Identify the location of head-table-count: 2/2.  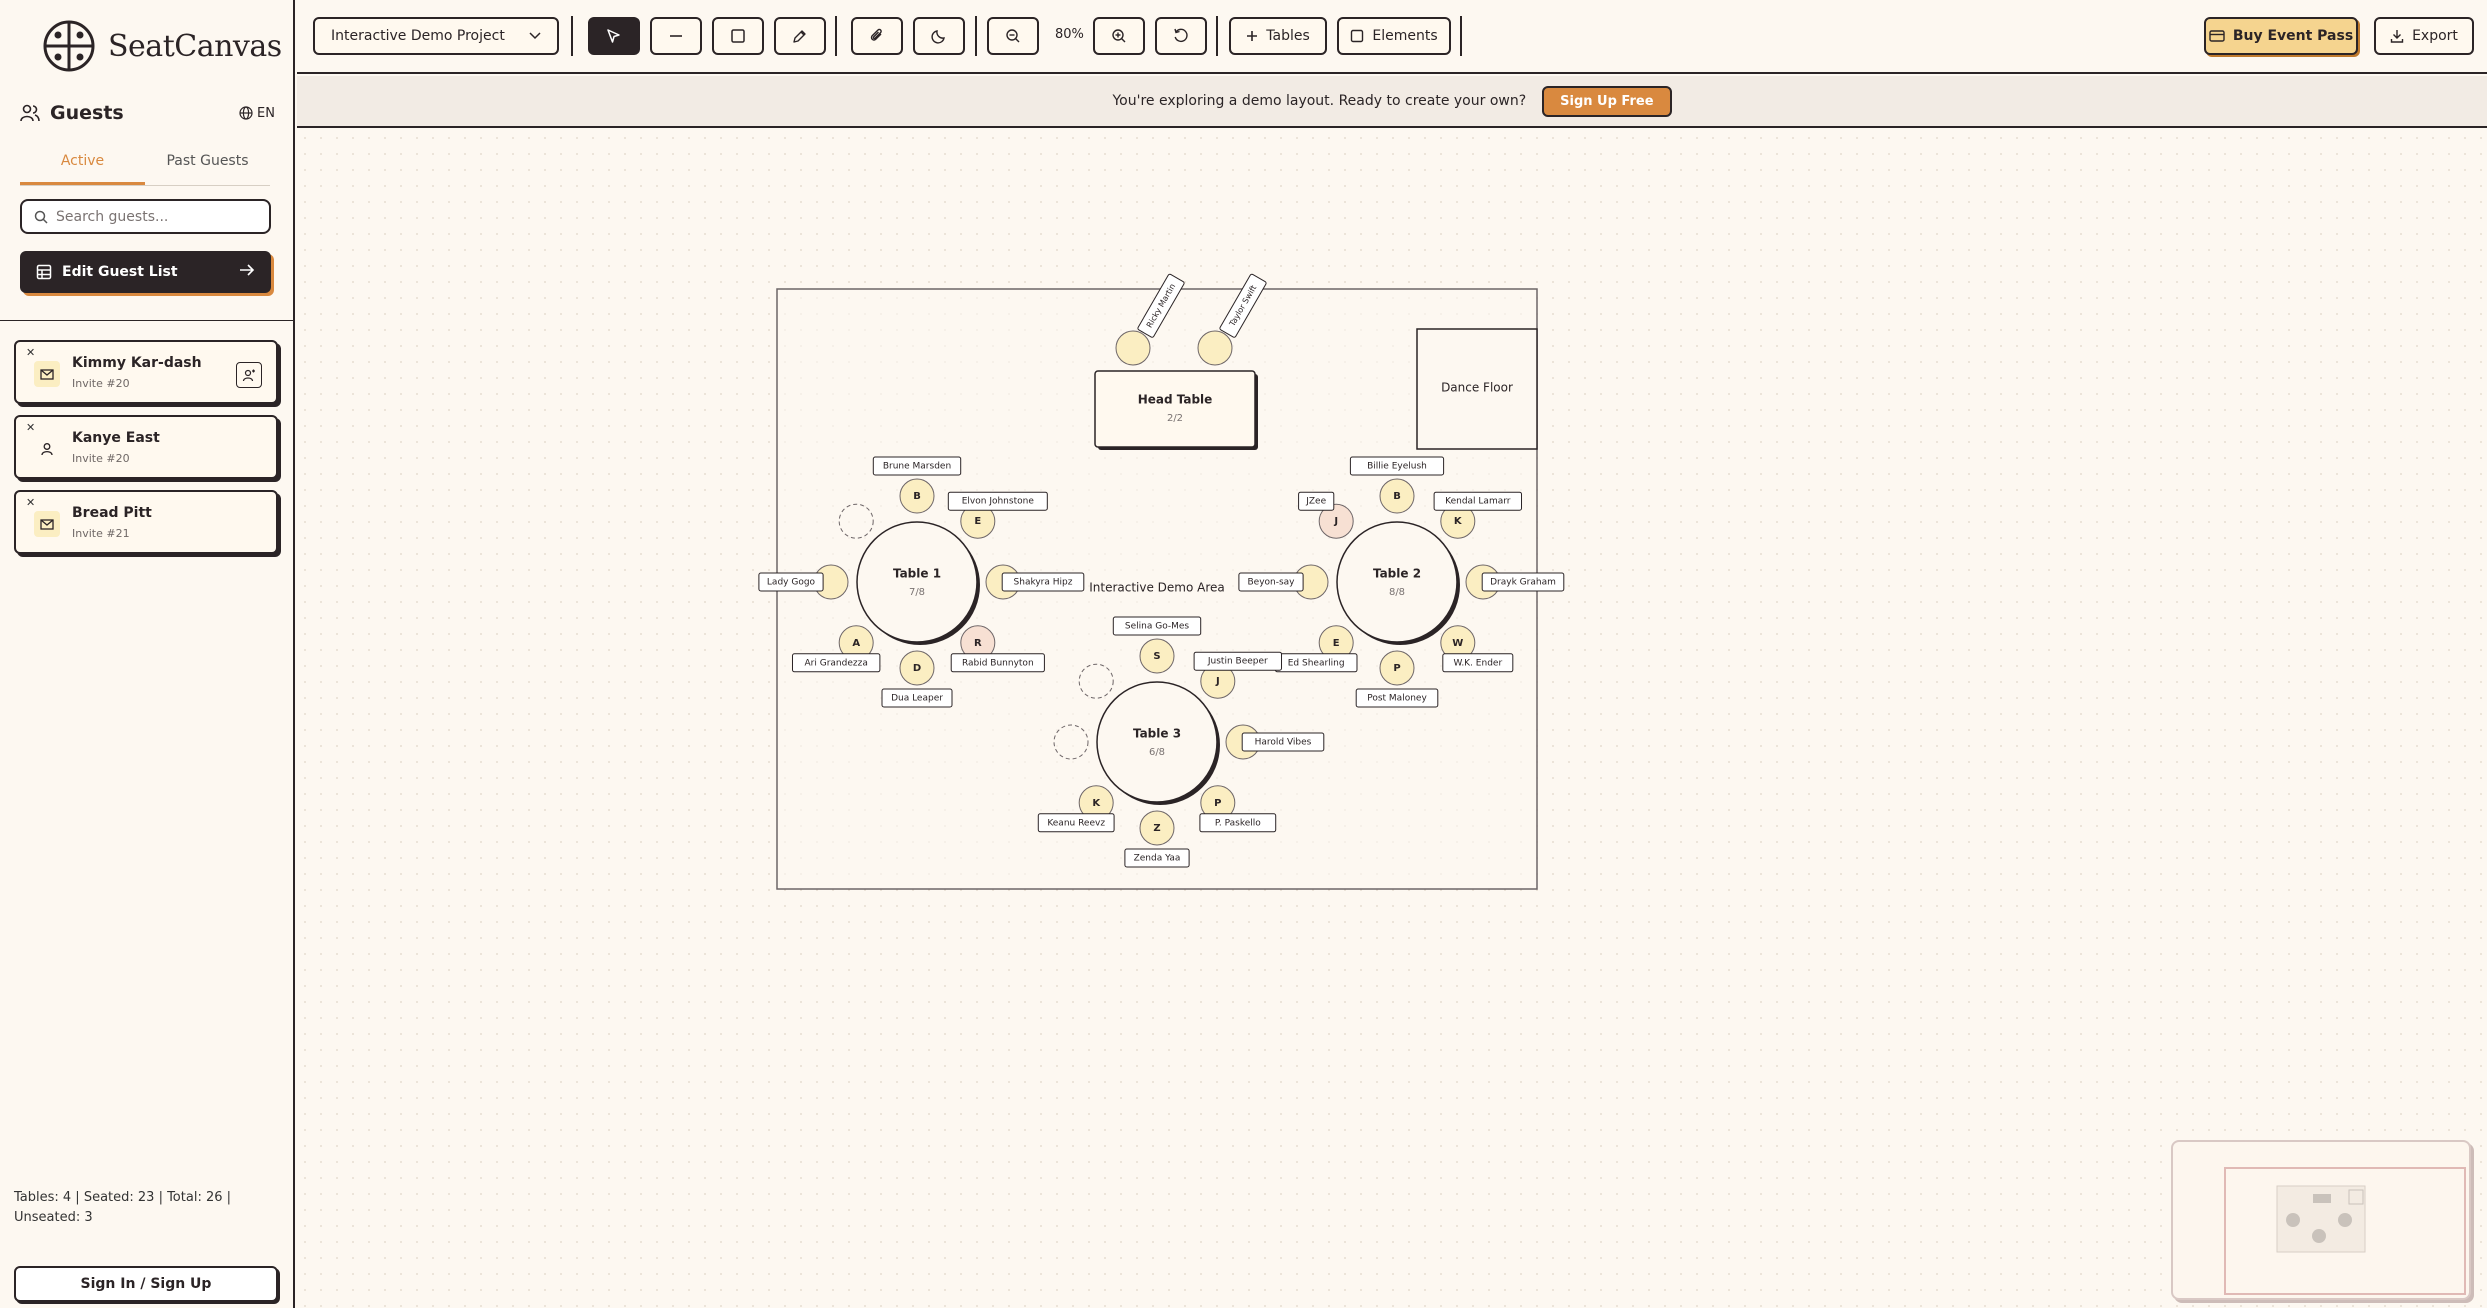
(1175, 418).